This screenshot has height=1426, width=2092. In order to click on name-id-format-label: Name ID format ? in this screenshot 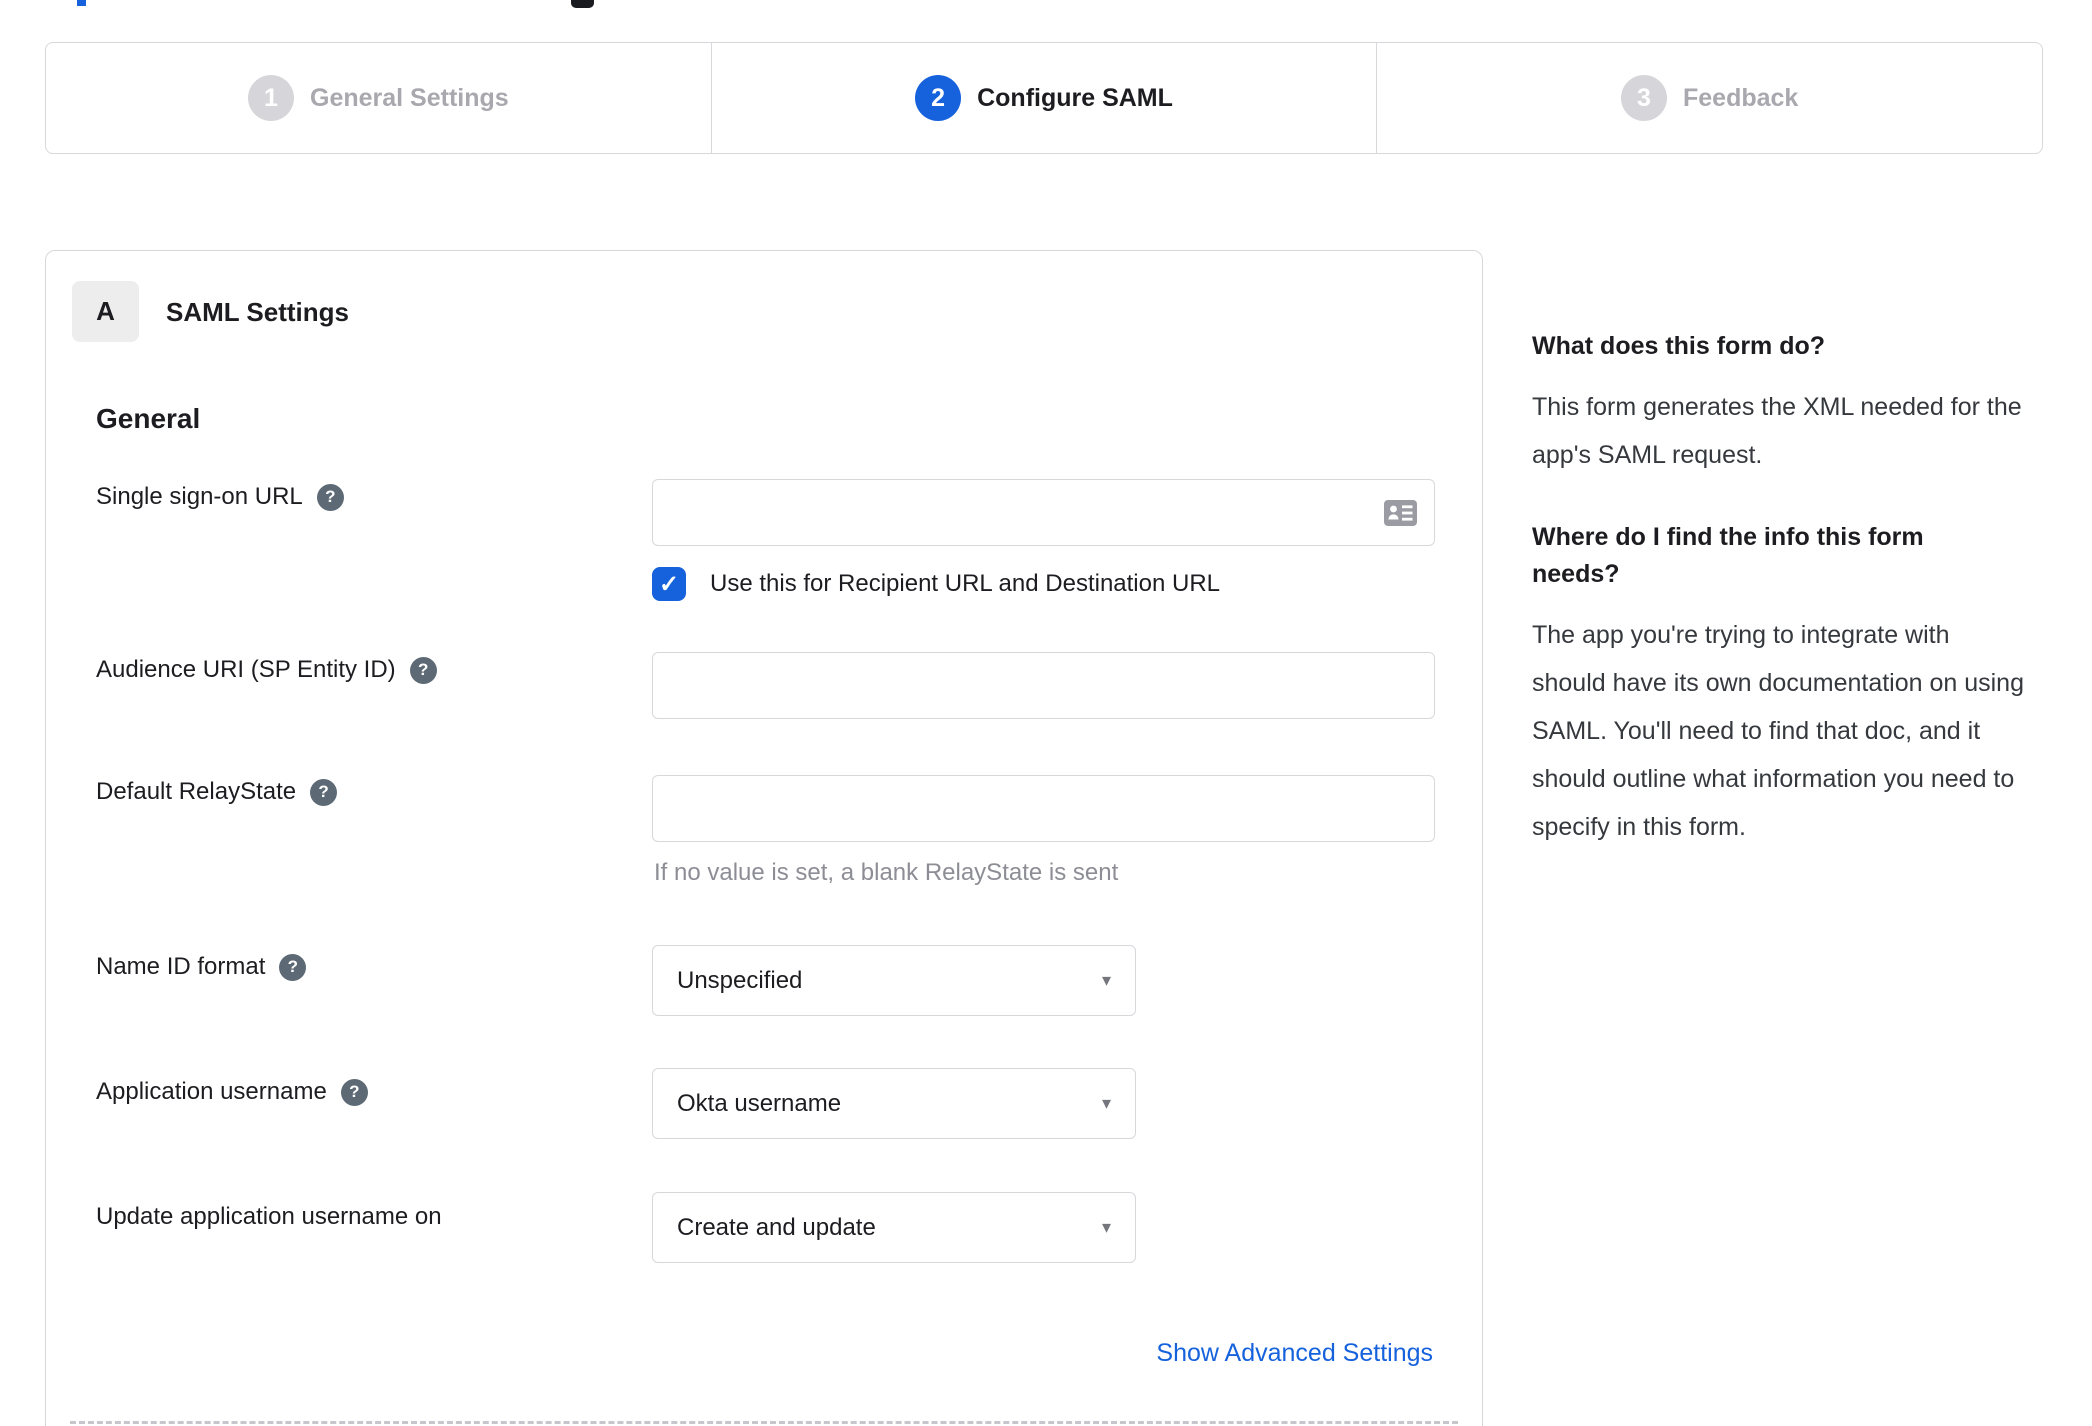, I will do `click(201, 967)`.